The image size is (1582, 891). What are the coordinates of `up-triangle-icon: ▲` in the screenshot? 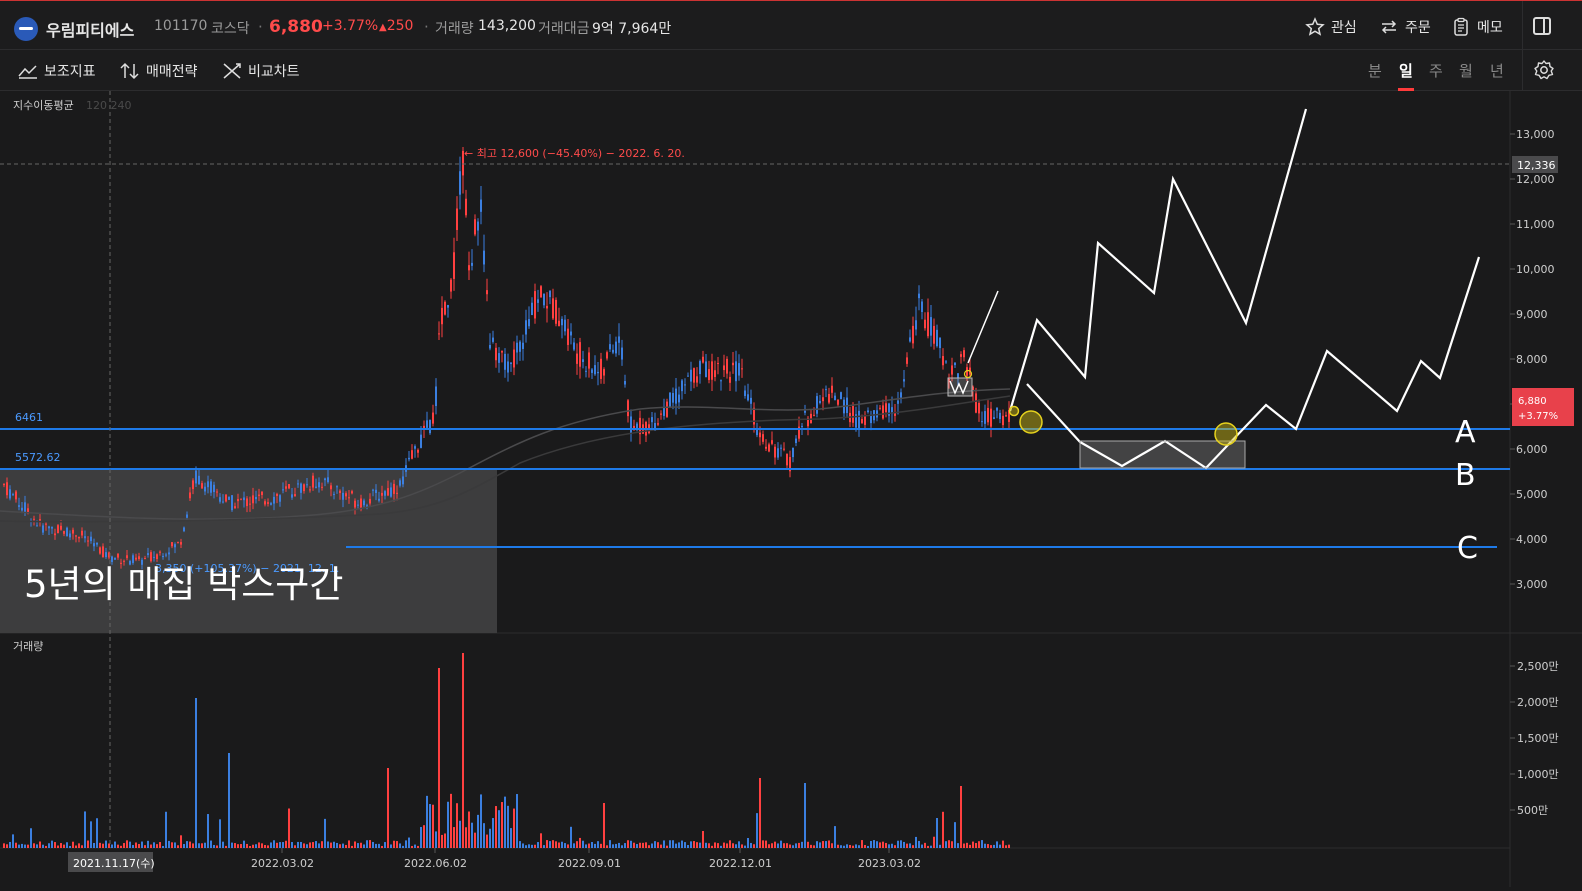 It's located at (383, 27).